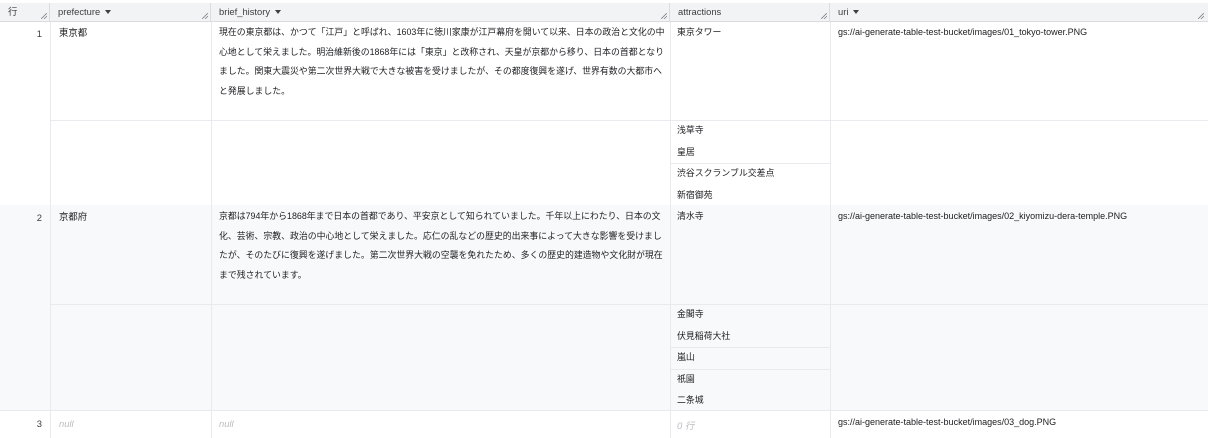 The image size is (1208, 438). Describe the element at coordinates (1019, 12) in the screenshot. I see `column-header-uri: uri` at that location.